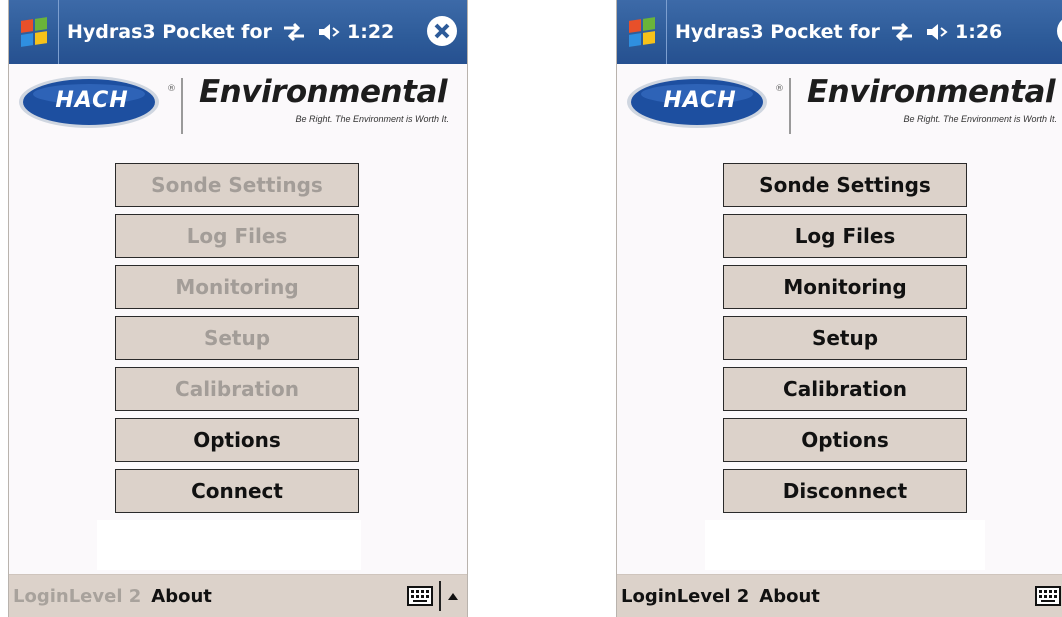  I want to click on up-arrow-icon, so click(453, 596).